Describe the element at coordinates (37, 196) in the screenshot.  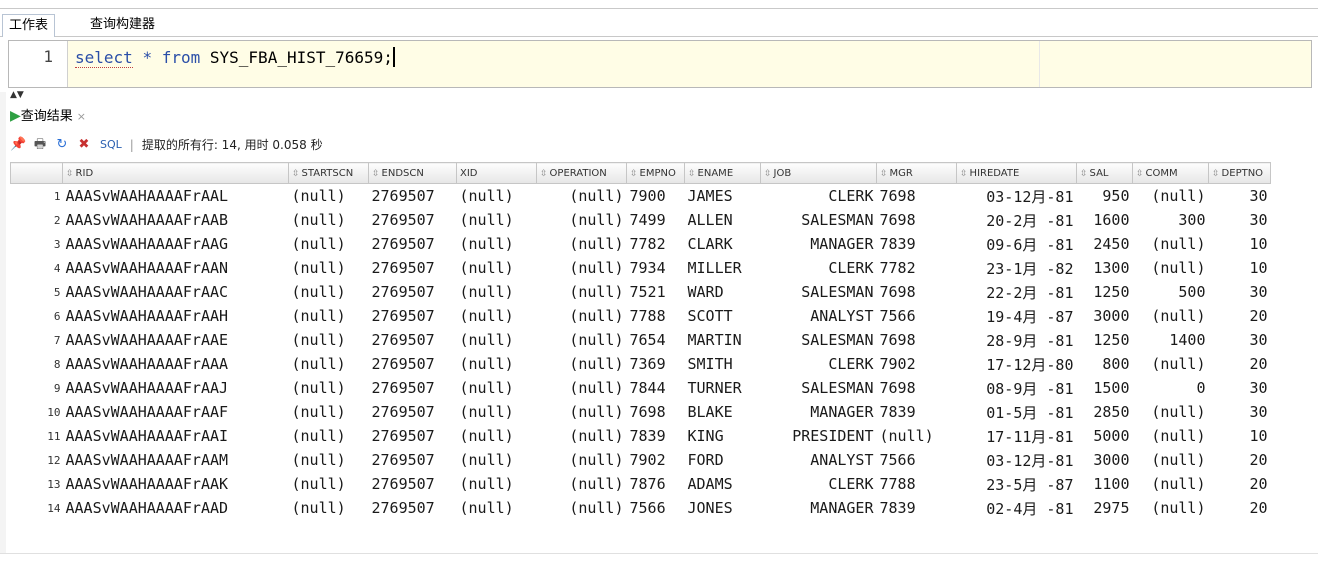
I see `cell-rownum: 1` at that location.